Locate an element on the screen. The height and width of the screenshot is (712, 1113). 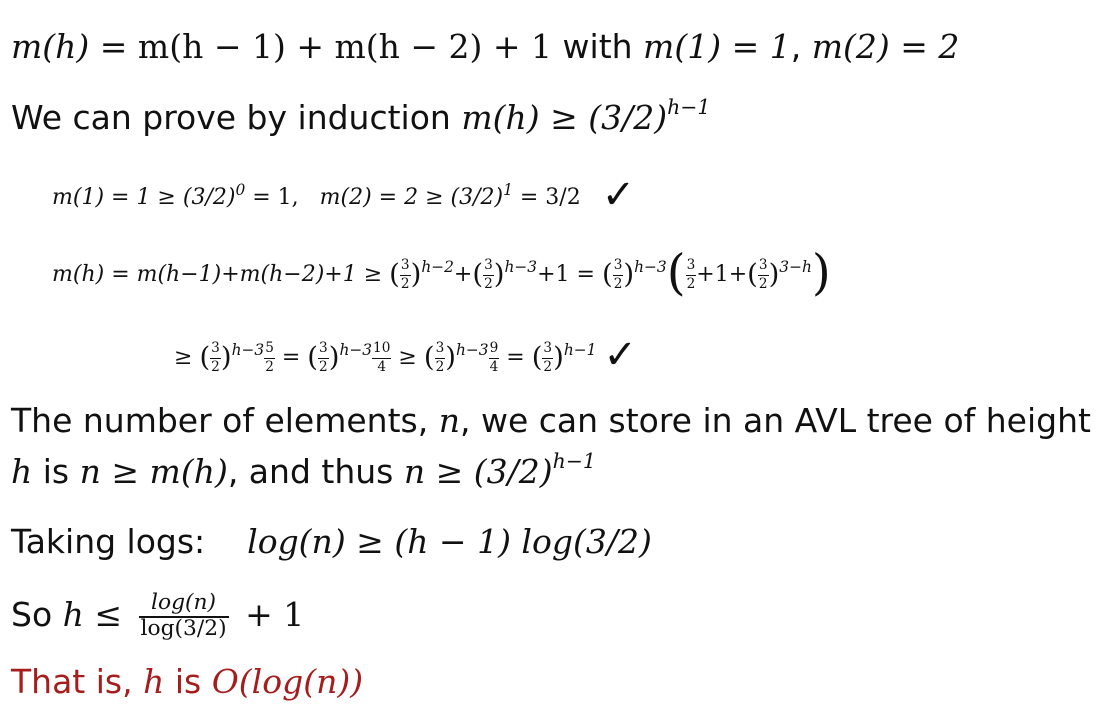
frac-ten-fourths: 10 4 is located at coordinates (382, 358).